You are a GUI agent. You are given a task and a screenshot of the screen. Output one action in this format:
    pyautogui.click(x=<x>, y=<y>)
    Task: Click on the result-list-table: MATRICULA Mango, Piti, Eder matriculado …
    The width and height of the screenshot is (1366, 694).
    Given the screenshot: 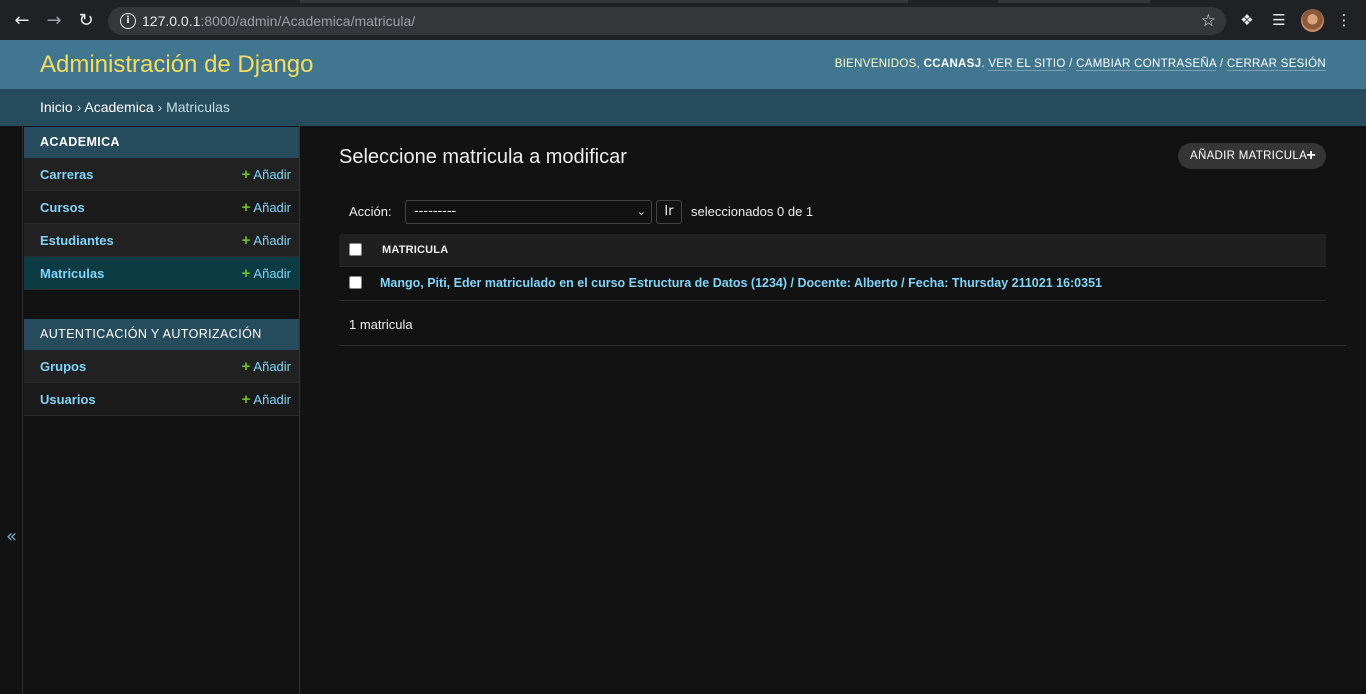 What is the action you would take?
    pyautogui.click(x=832, y=267)
    